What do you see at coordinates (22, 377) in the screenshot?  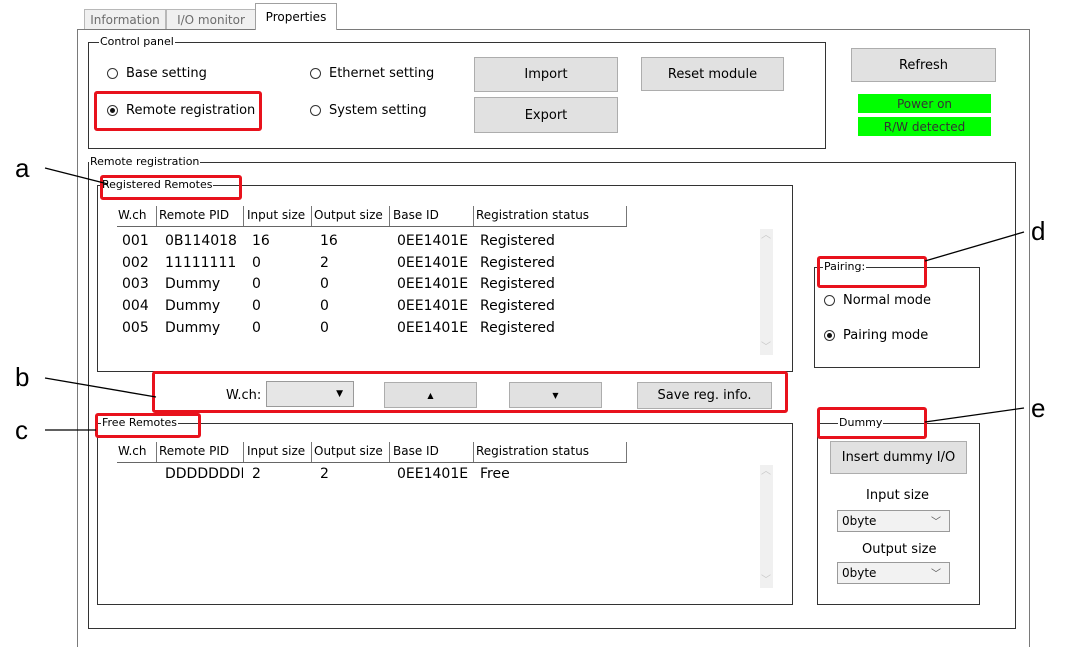 I see `annotation-label-b: b` at bounding box center [22, 377].